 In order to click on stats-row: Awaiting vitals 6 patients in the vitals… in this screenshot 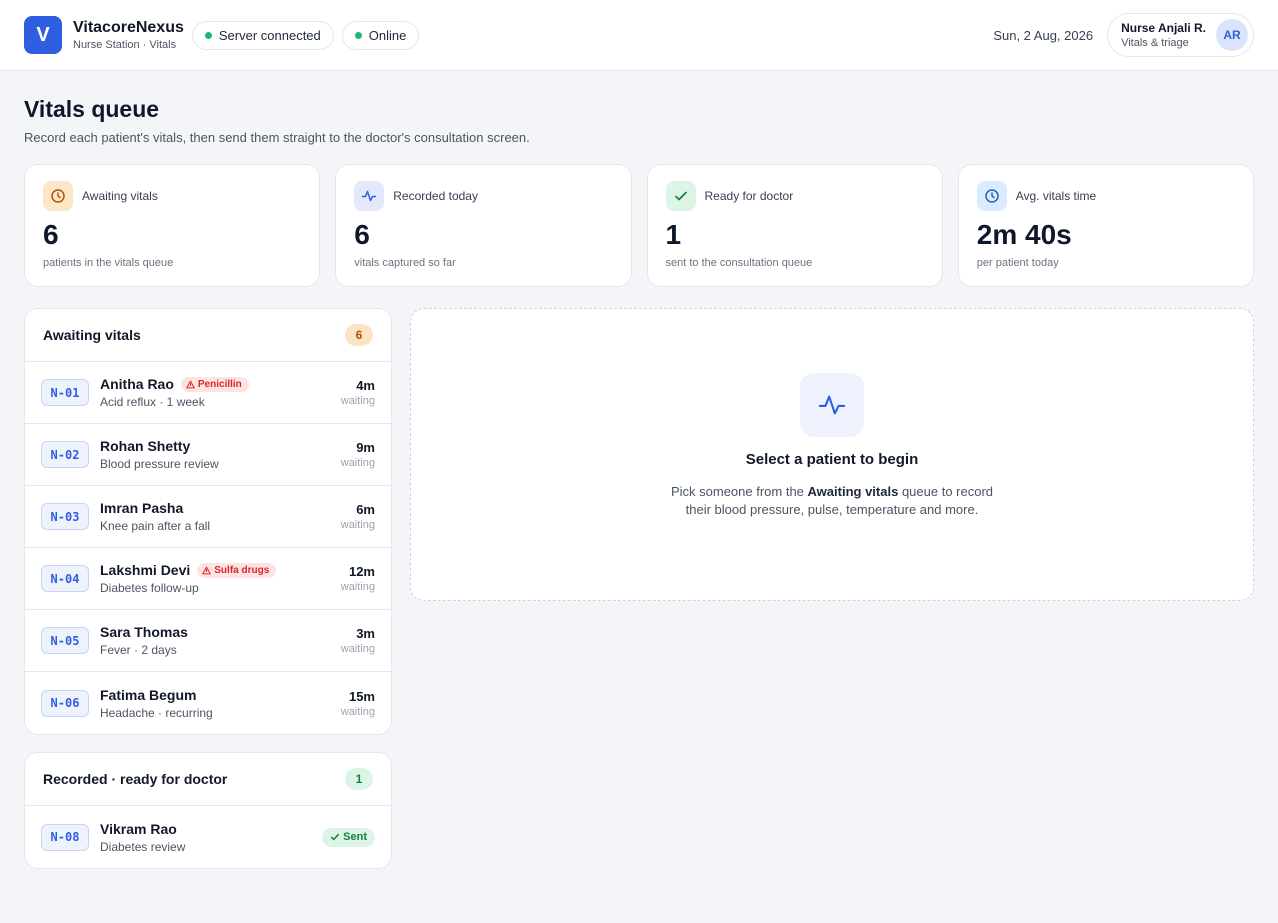, I will do `click(639, 225)`.